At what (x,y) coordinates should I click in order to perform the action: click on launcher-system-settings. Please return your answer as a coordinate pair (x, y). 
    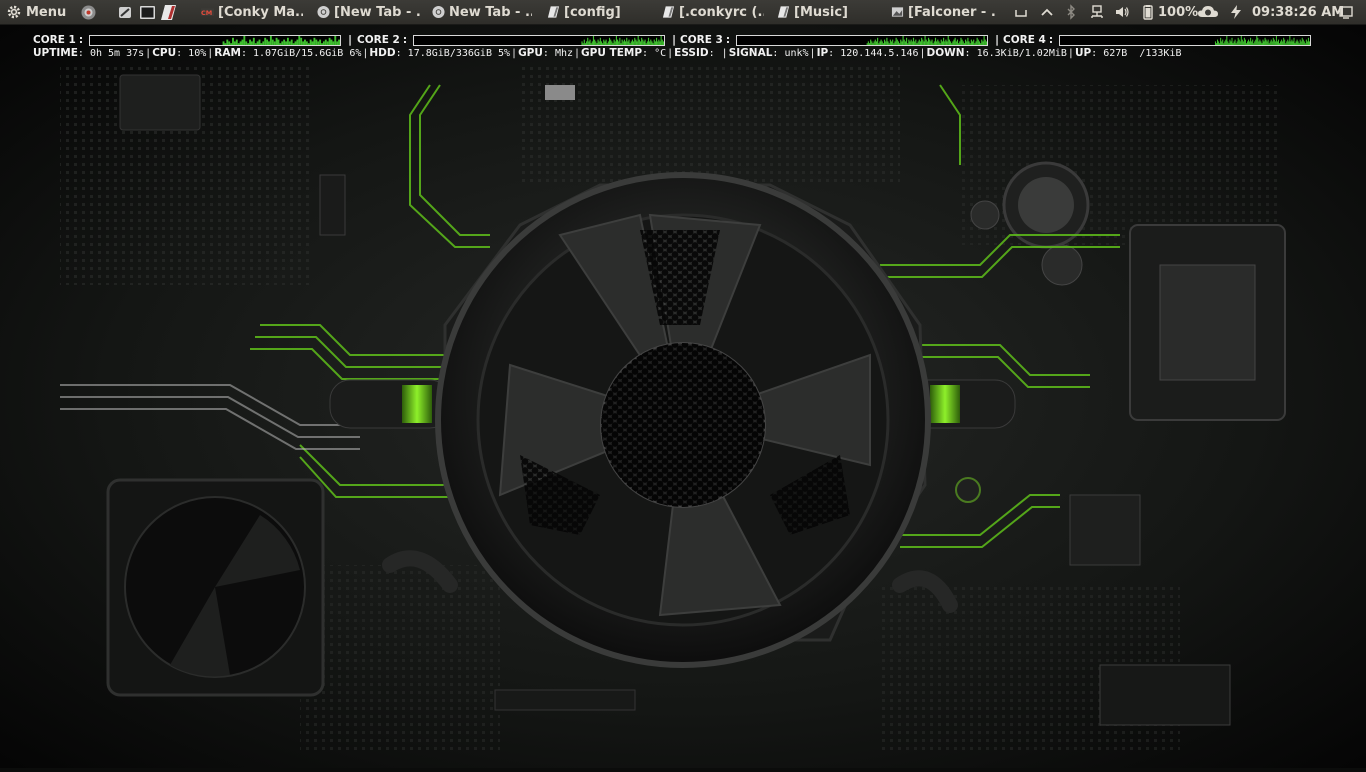
    Looking at the image, I should click on (125, 12).